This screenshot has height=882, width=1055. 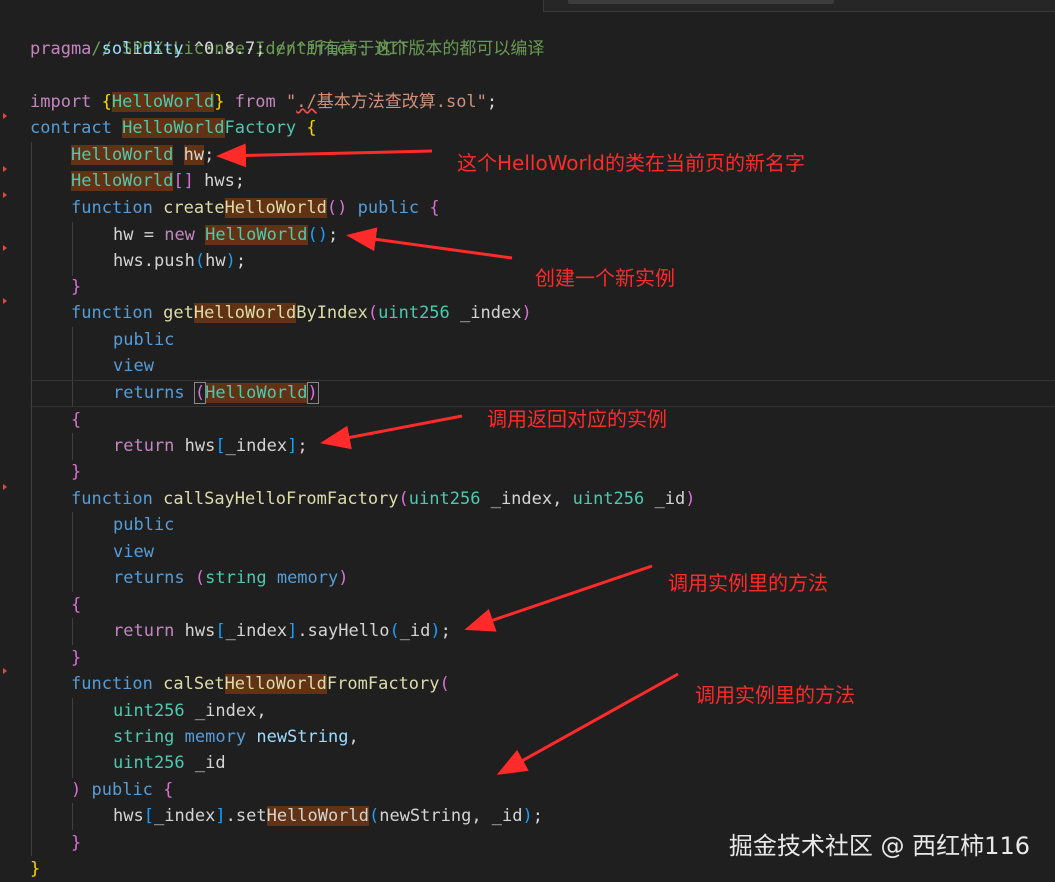 What do you see at coordinates (879, 846) in the screenshot?
I see `watermark: 掘金技术社区 @ 西红柿116` at bounding box center [879, 846].